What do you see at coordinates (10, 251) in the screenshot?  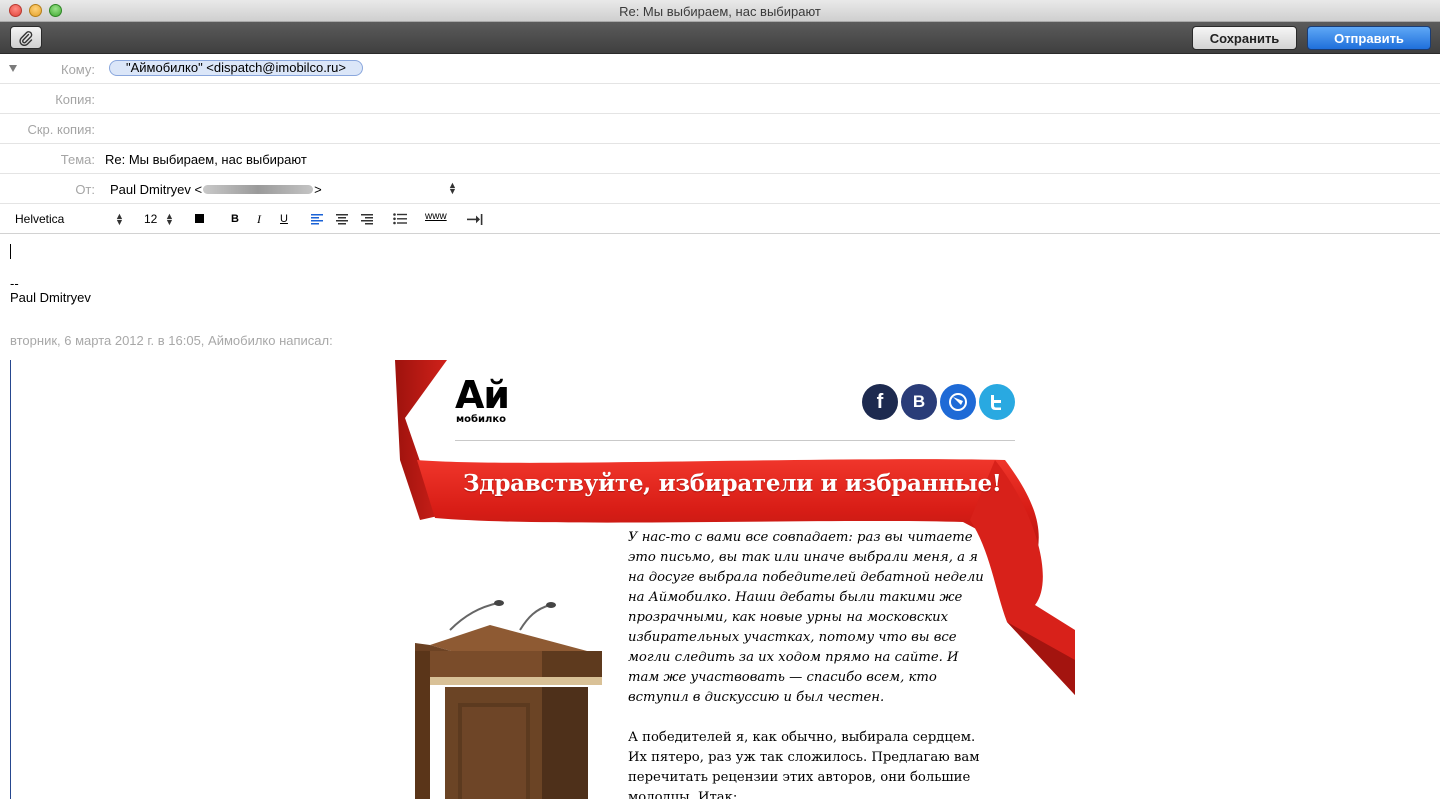 I see `text-cursor` at bounding box center [10, 251].